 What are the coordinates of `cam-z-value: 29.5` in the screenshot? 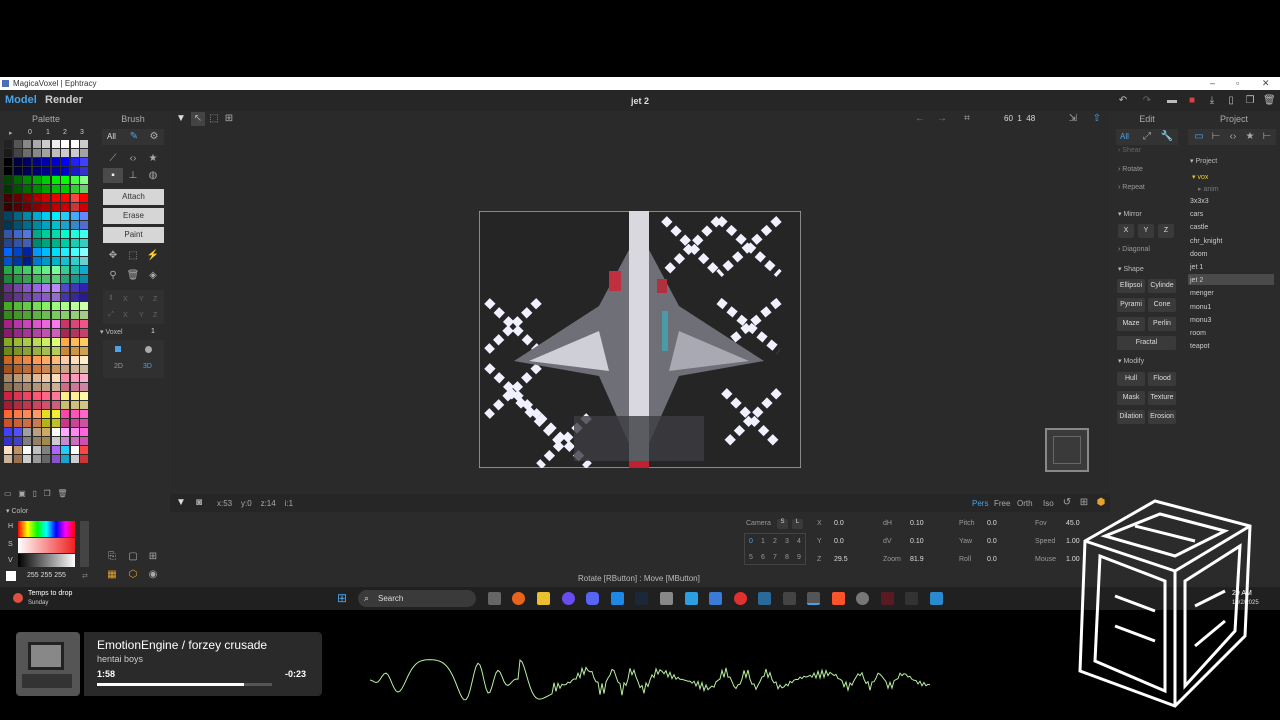 It's located at (841, 559).